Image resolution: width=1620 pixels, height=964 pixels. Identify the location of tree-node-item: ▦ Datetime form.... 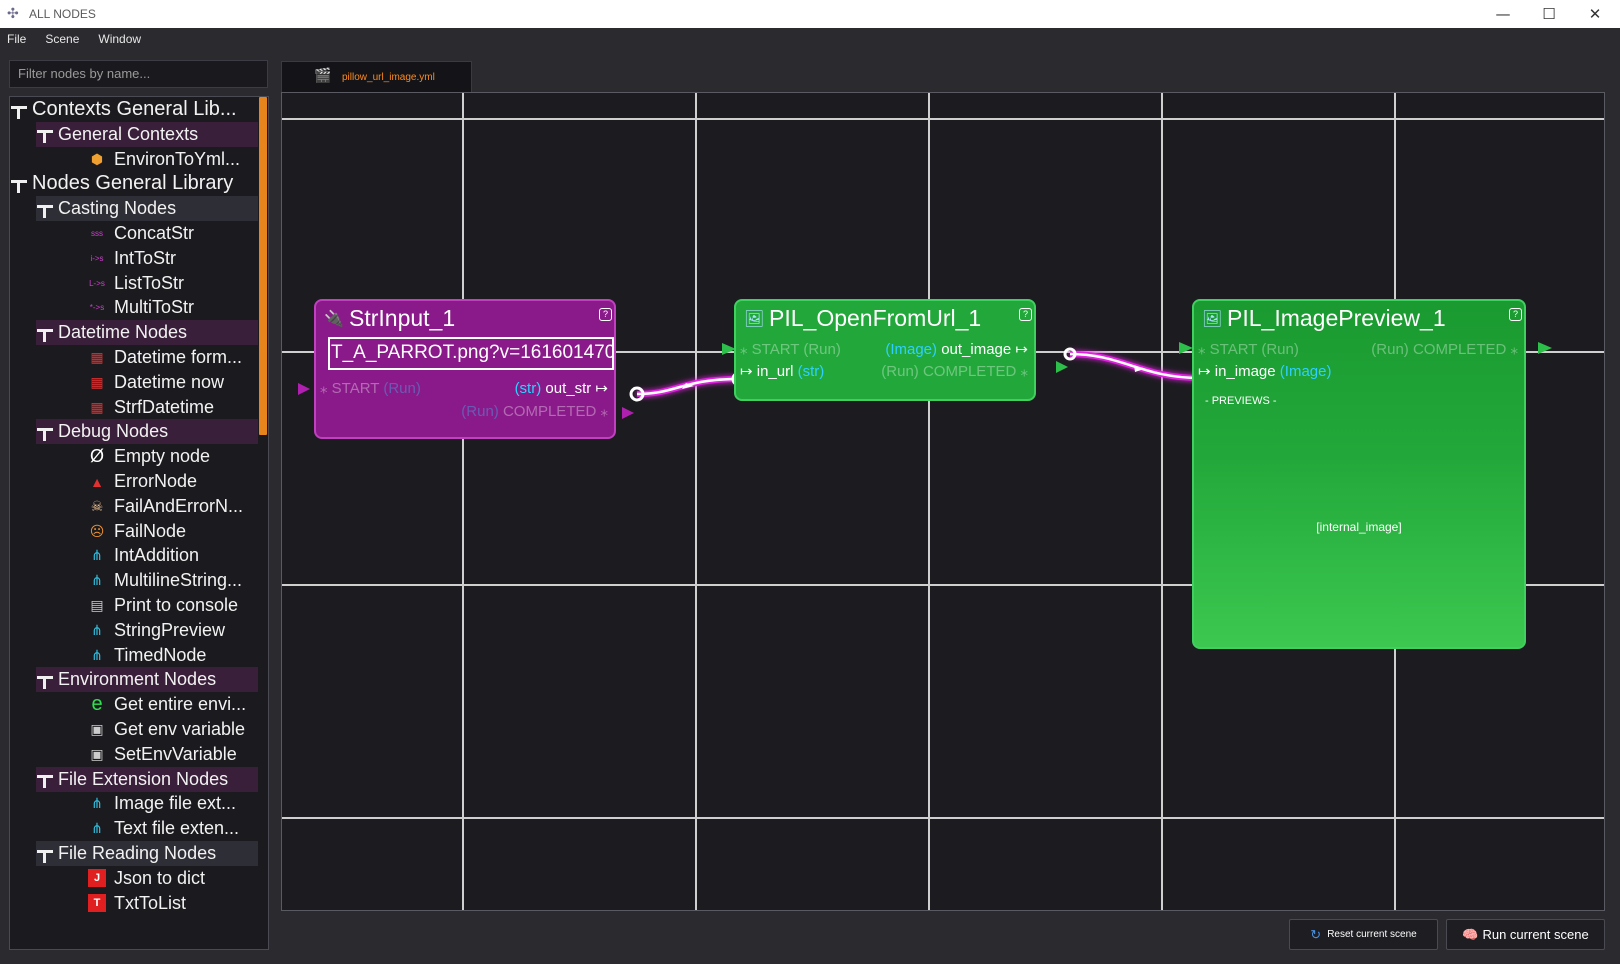
(165, 357).